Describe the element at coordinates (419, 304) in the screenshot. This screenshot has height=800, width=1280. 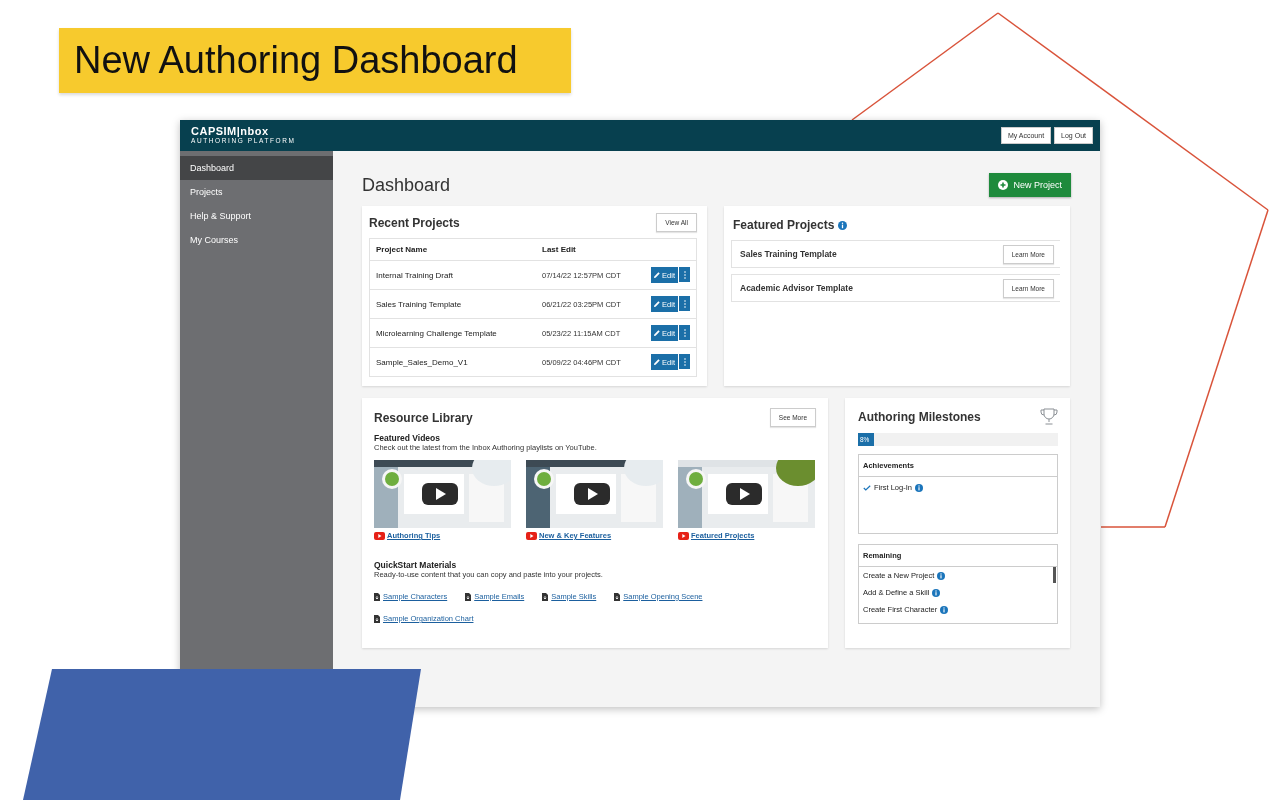
I see `project-name: Sales Training Template` at that location.